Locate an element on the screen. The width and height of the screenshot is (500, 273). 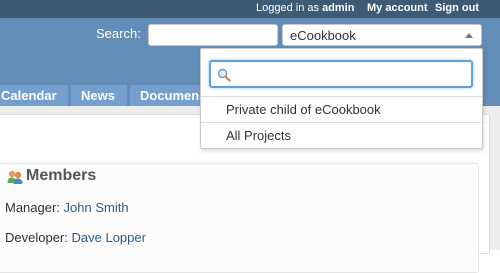
role-line-manager: Manager: John Smith is located at coordinates (67, 207).